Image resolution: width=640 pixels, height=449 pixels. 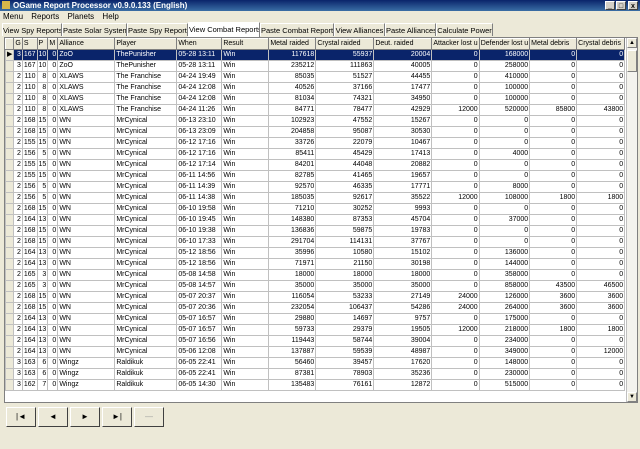 What do you see at coordinates (245, 44) in the screenshot?
I see `column-header-result: Result` at bounding box center [245, 44].